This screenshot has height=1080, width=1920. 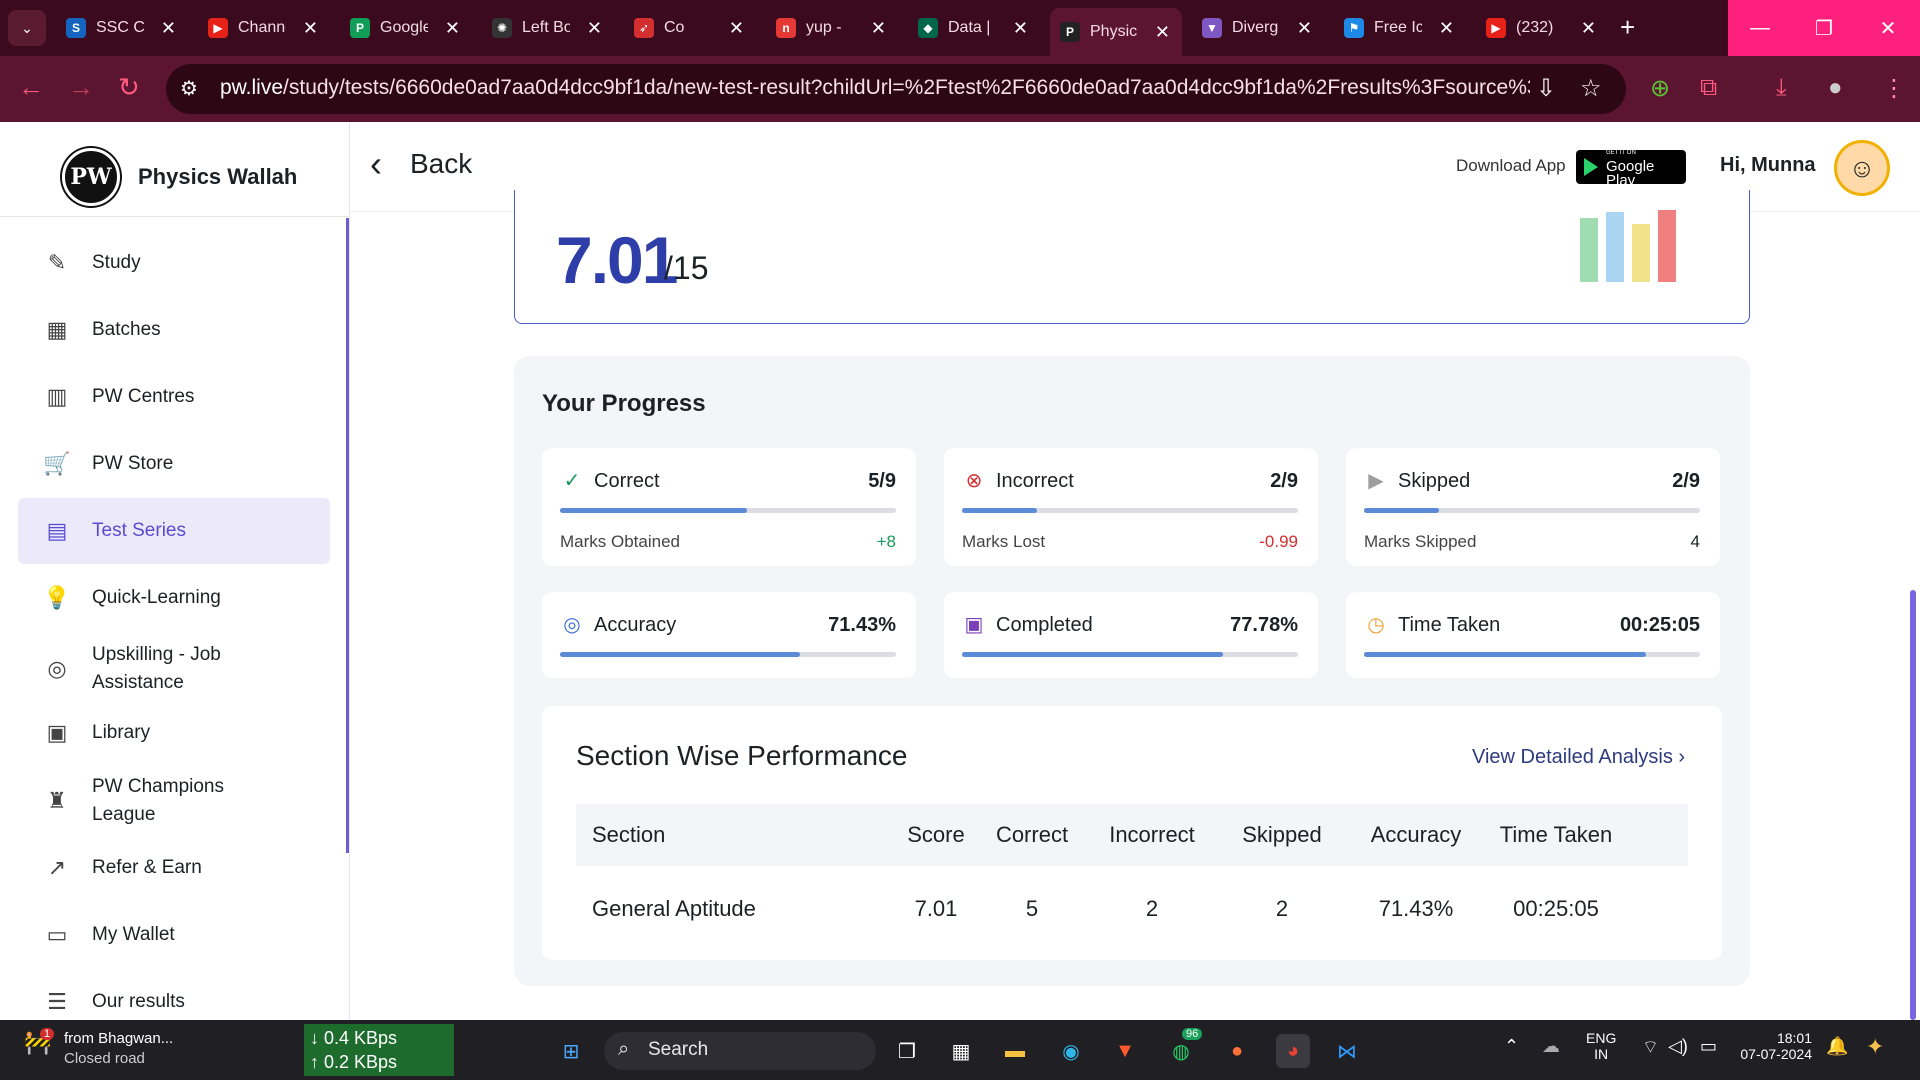 I want to click on sidebar-item-test-series: ▤ Test Series, so click(x=174, y=531).